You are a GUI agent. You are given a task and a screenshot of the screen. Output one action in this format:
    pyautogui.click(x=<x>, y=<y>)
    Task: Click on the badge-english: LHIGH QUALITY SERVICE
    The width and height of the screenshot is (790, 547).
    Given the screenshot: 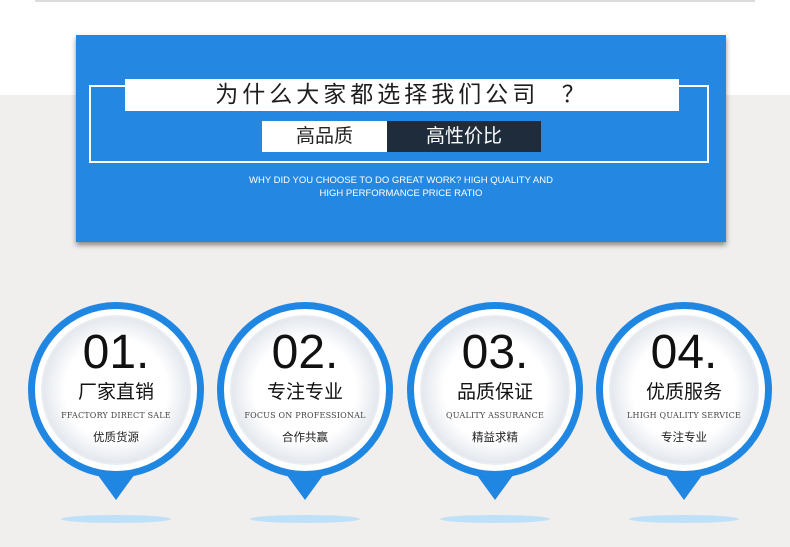 What is the action you would take?
    pyautogui.click(x=684, y=415)
    